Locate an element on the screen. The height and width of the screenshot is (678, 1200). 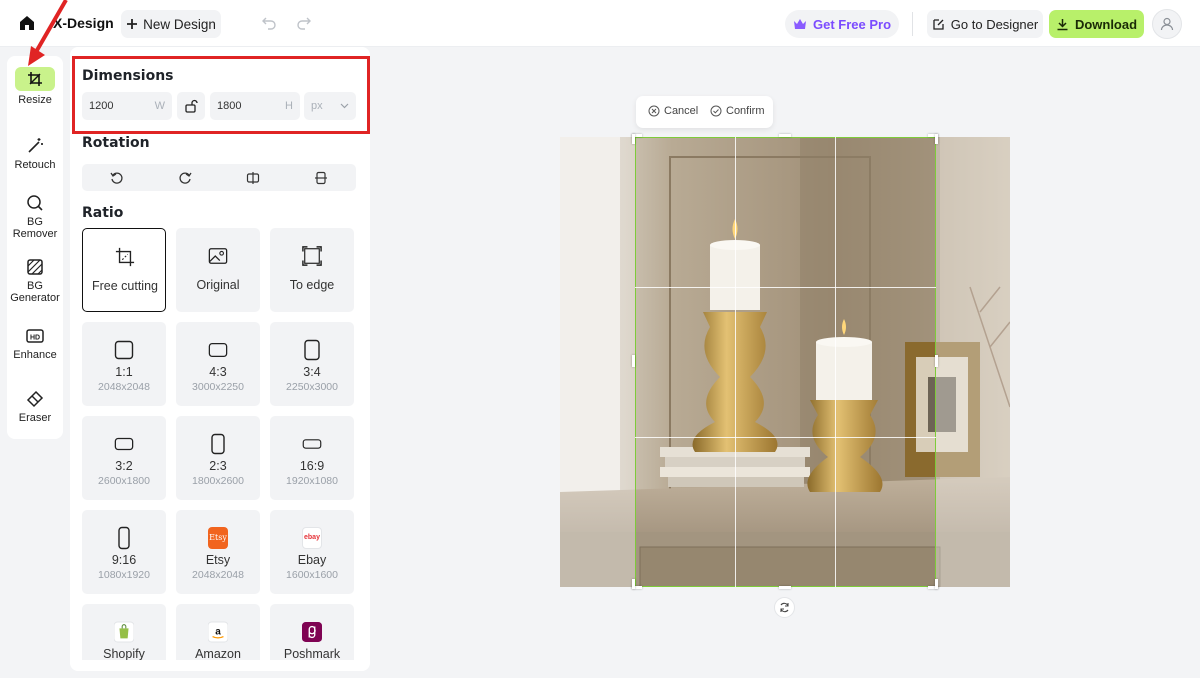
check-circle-icon is located at coordinates (716, 111).